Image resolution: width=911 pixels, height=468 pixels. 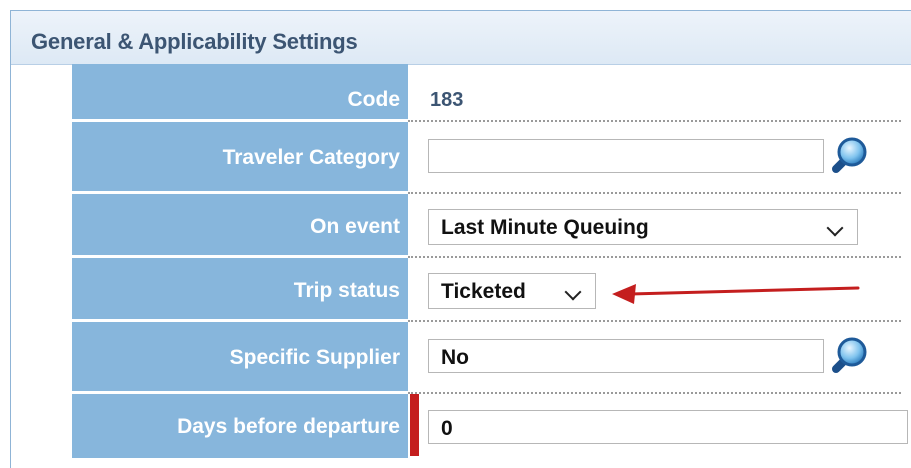 I want to click on panel-title: General & Applicability Settings, so click(x=194, y=41).